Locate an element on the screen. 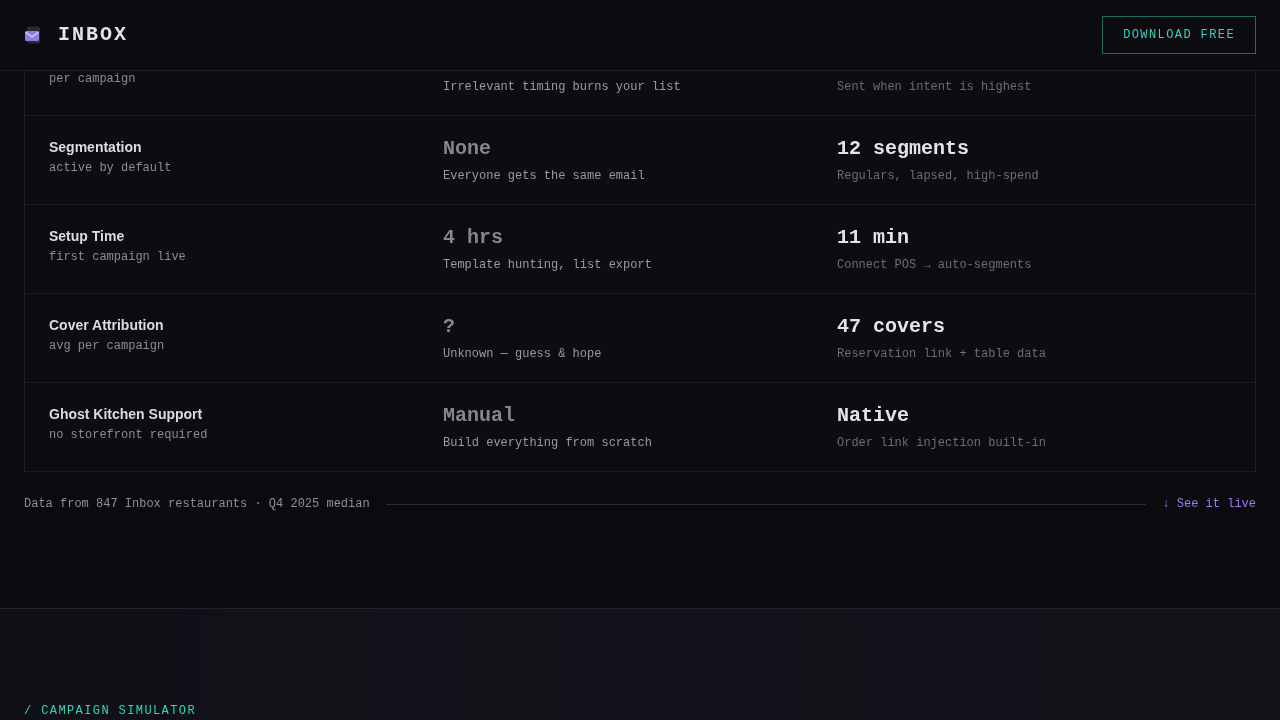 The image size is (1280, 720). download-button: DOWNLOAD FREE is located at coordinates (1179, 35).